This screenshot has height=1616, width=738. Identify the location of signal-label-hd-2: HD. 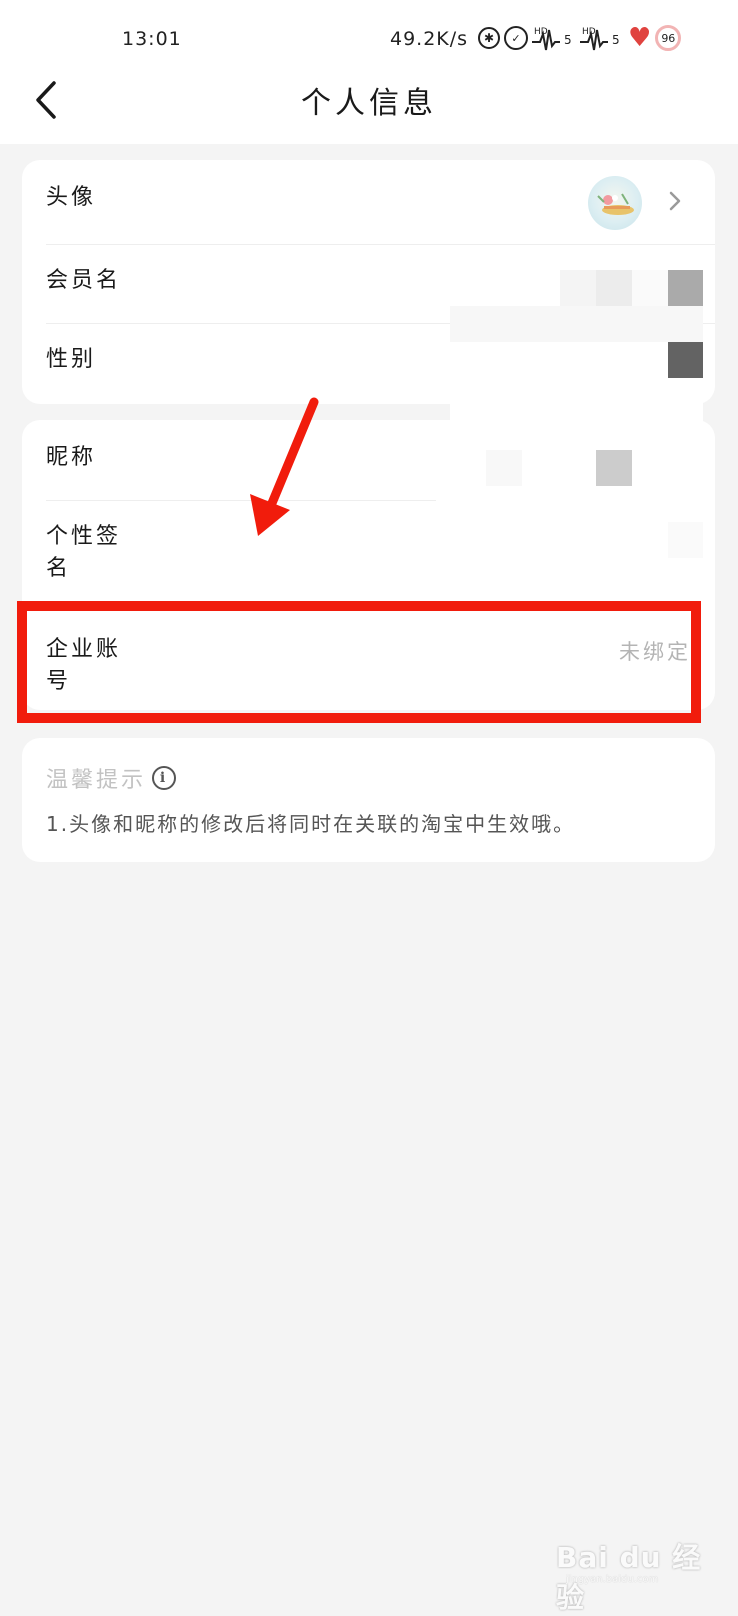
(589, 32).